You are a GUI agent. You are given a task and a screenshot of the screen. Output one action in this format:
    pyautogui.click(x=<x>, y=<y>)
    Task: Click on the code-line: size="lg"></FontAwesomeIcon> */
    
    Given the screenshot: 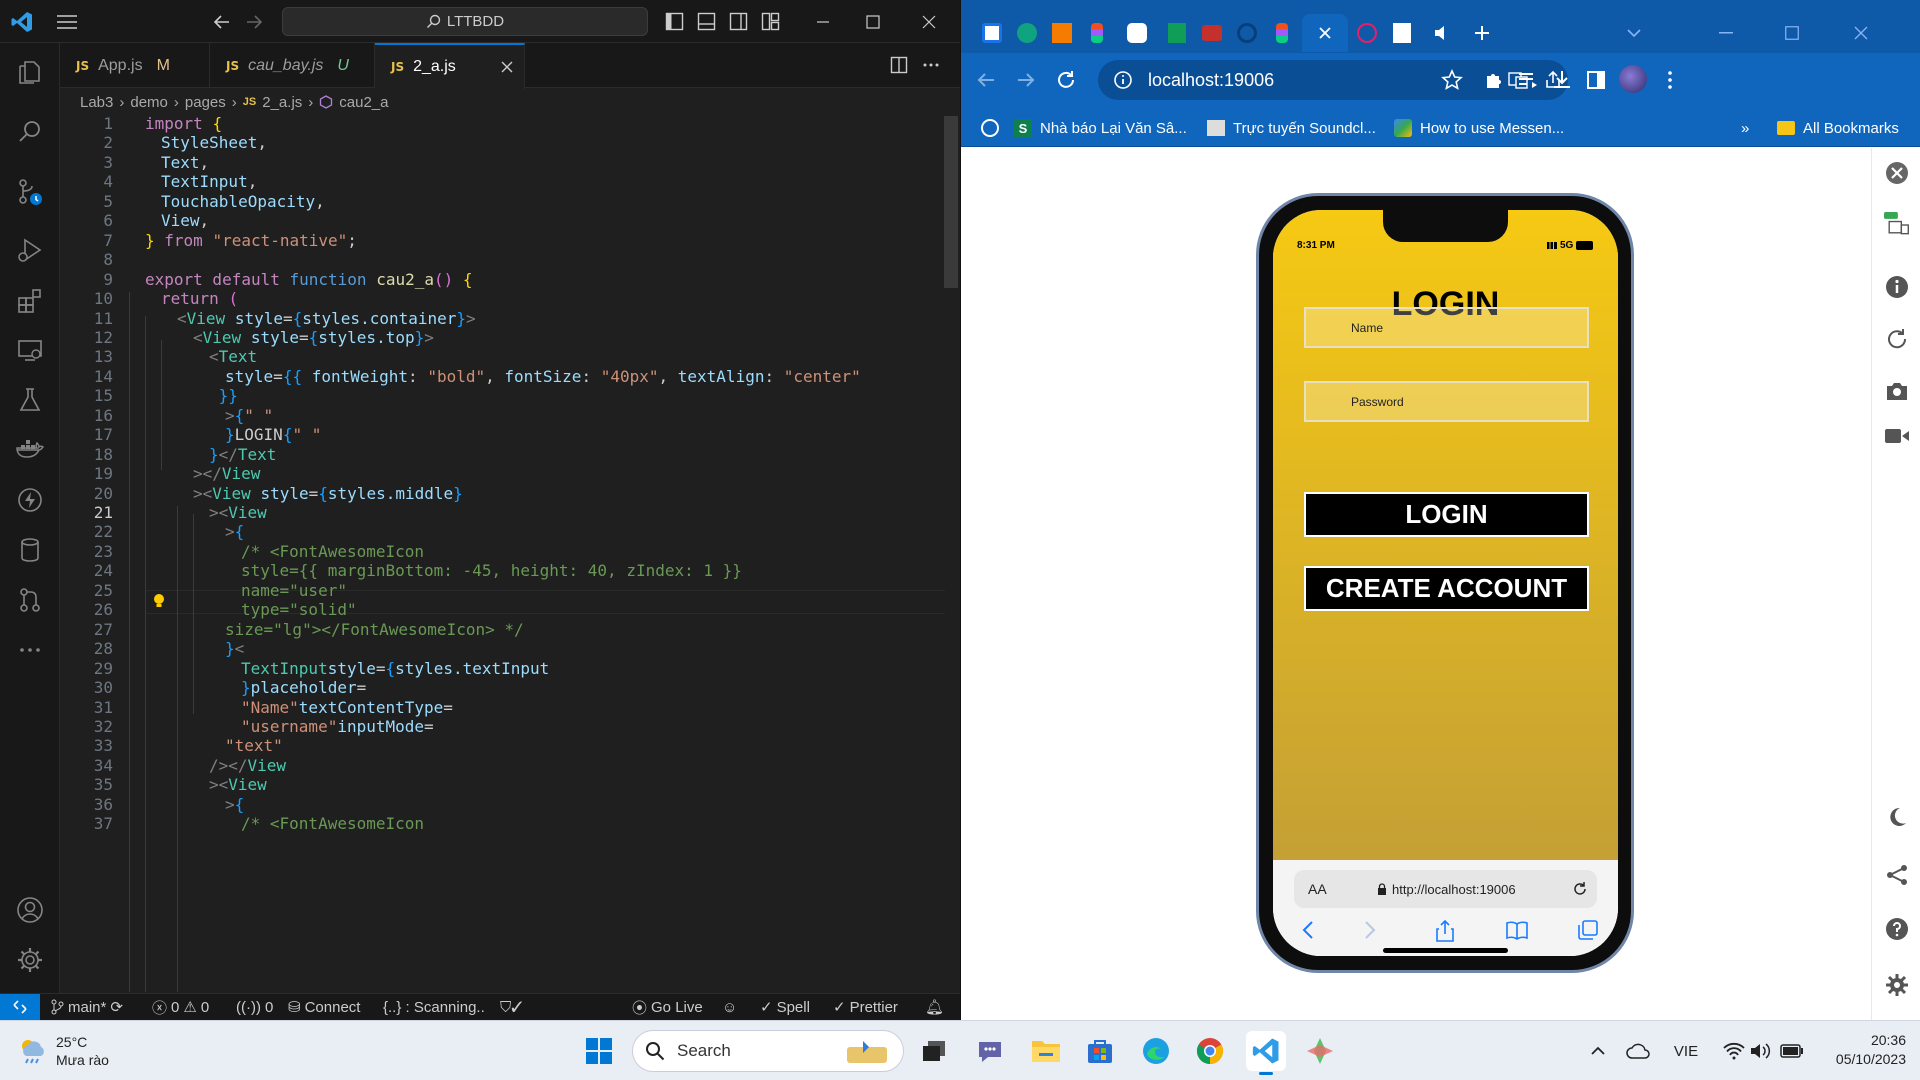 What is the action you would take?
    pyautogui.click(x=334, y=629)
    